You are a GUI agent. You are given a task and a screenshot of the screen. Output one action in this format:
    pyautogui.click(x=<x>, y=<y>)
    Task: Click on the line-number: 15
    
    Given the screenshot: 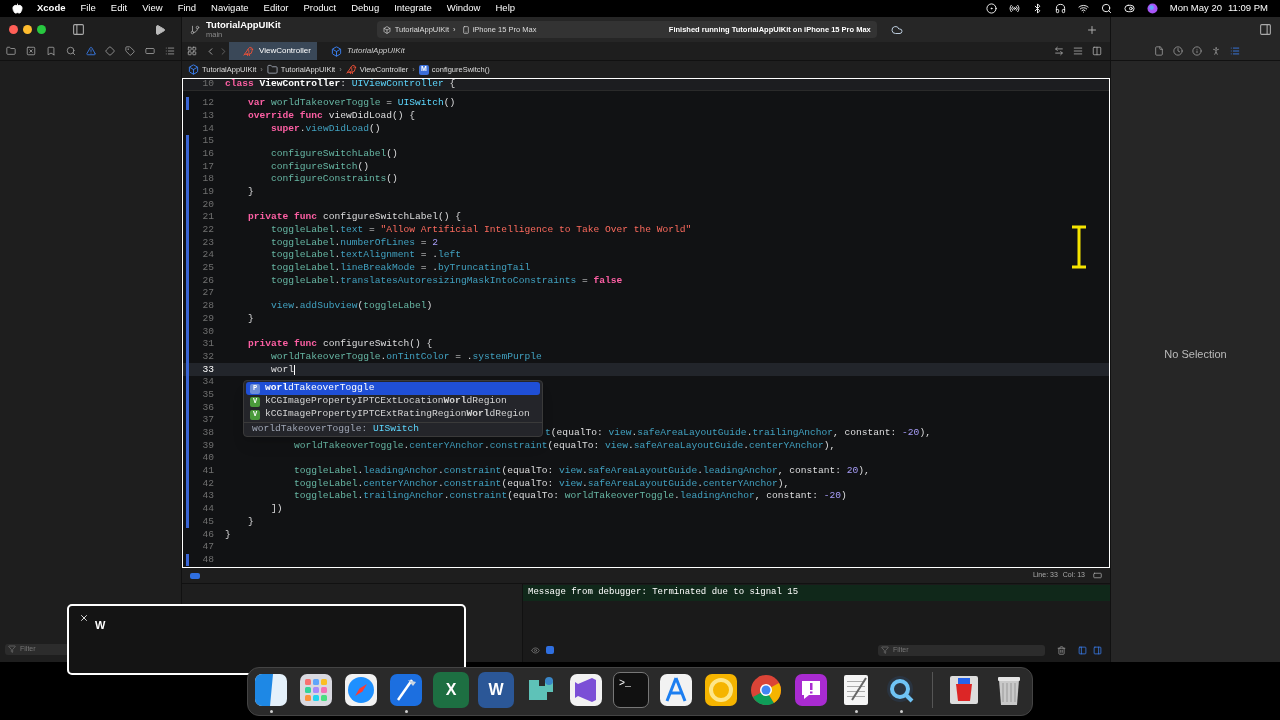 What is the action you would take?
    pyautogui.click(x=207, y=141)
    